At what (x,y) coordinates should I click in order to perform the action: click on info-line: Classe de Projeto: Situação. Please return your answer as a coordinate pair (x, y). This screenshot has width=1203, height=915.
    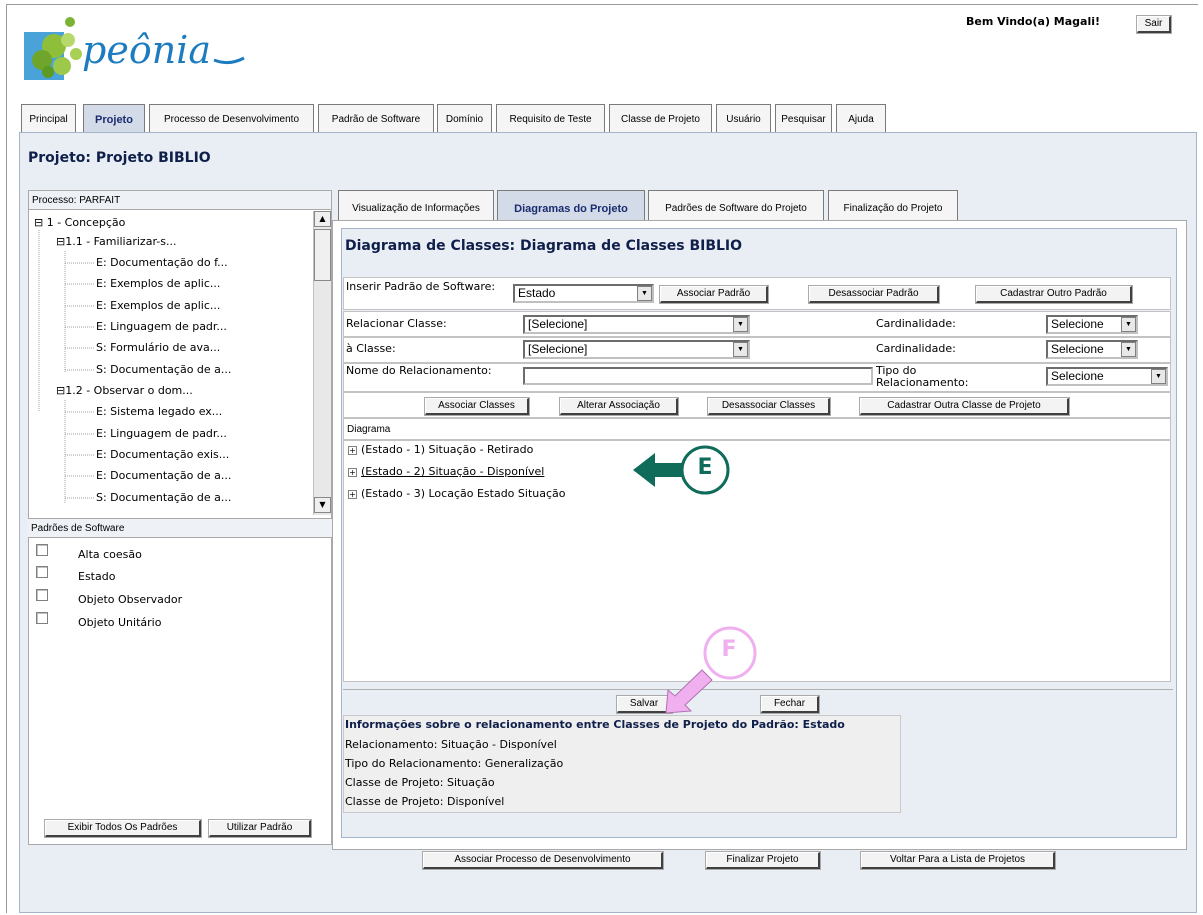
    Looking at the image, I should click on (420, 782).